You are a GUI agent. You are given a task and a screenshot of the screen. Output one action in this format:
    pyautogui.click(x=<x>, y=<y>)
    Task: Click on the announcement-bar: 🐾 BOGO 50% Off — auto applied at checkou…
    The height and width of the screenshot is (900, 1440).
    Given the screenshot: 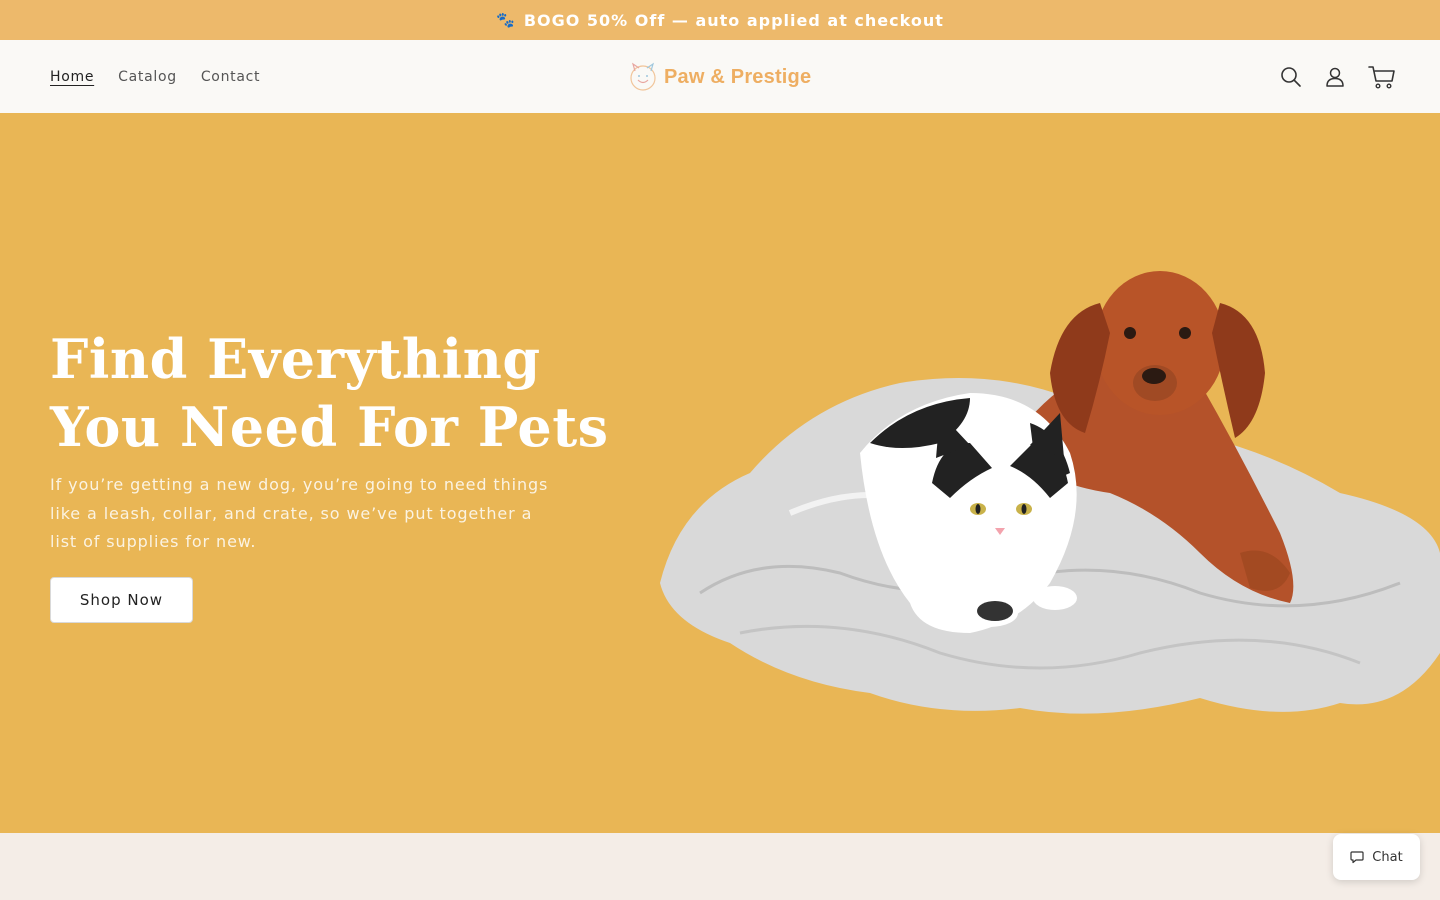 What is the action you would take?
    pyautogui.click(x=720, y=20)
    